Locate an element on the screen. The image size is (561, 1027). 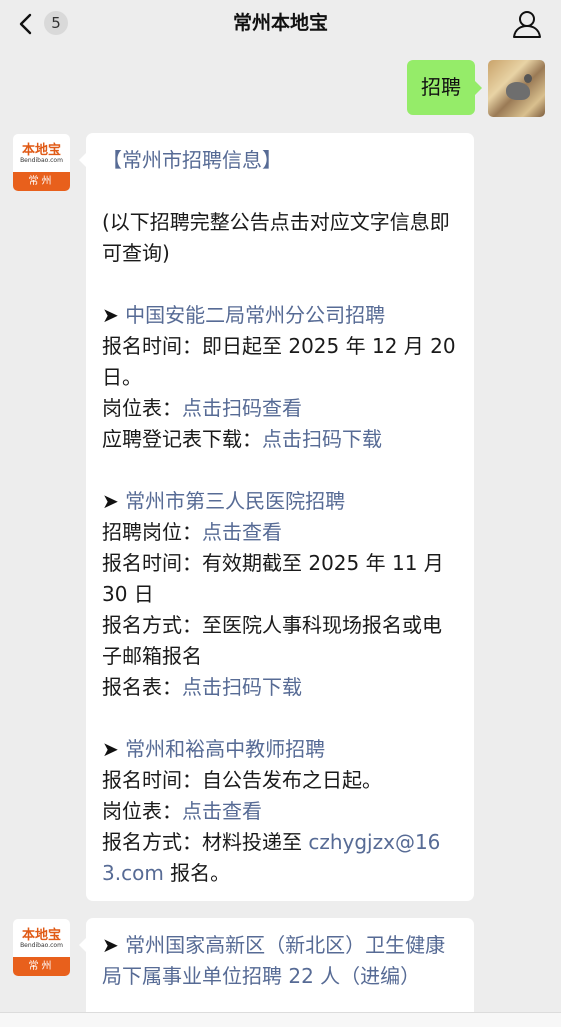
job-2-time: 报名时间：有效期截至 2025 年 11 月 30 日 is located at coordinates (273, 578).